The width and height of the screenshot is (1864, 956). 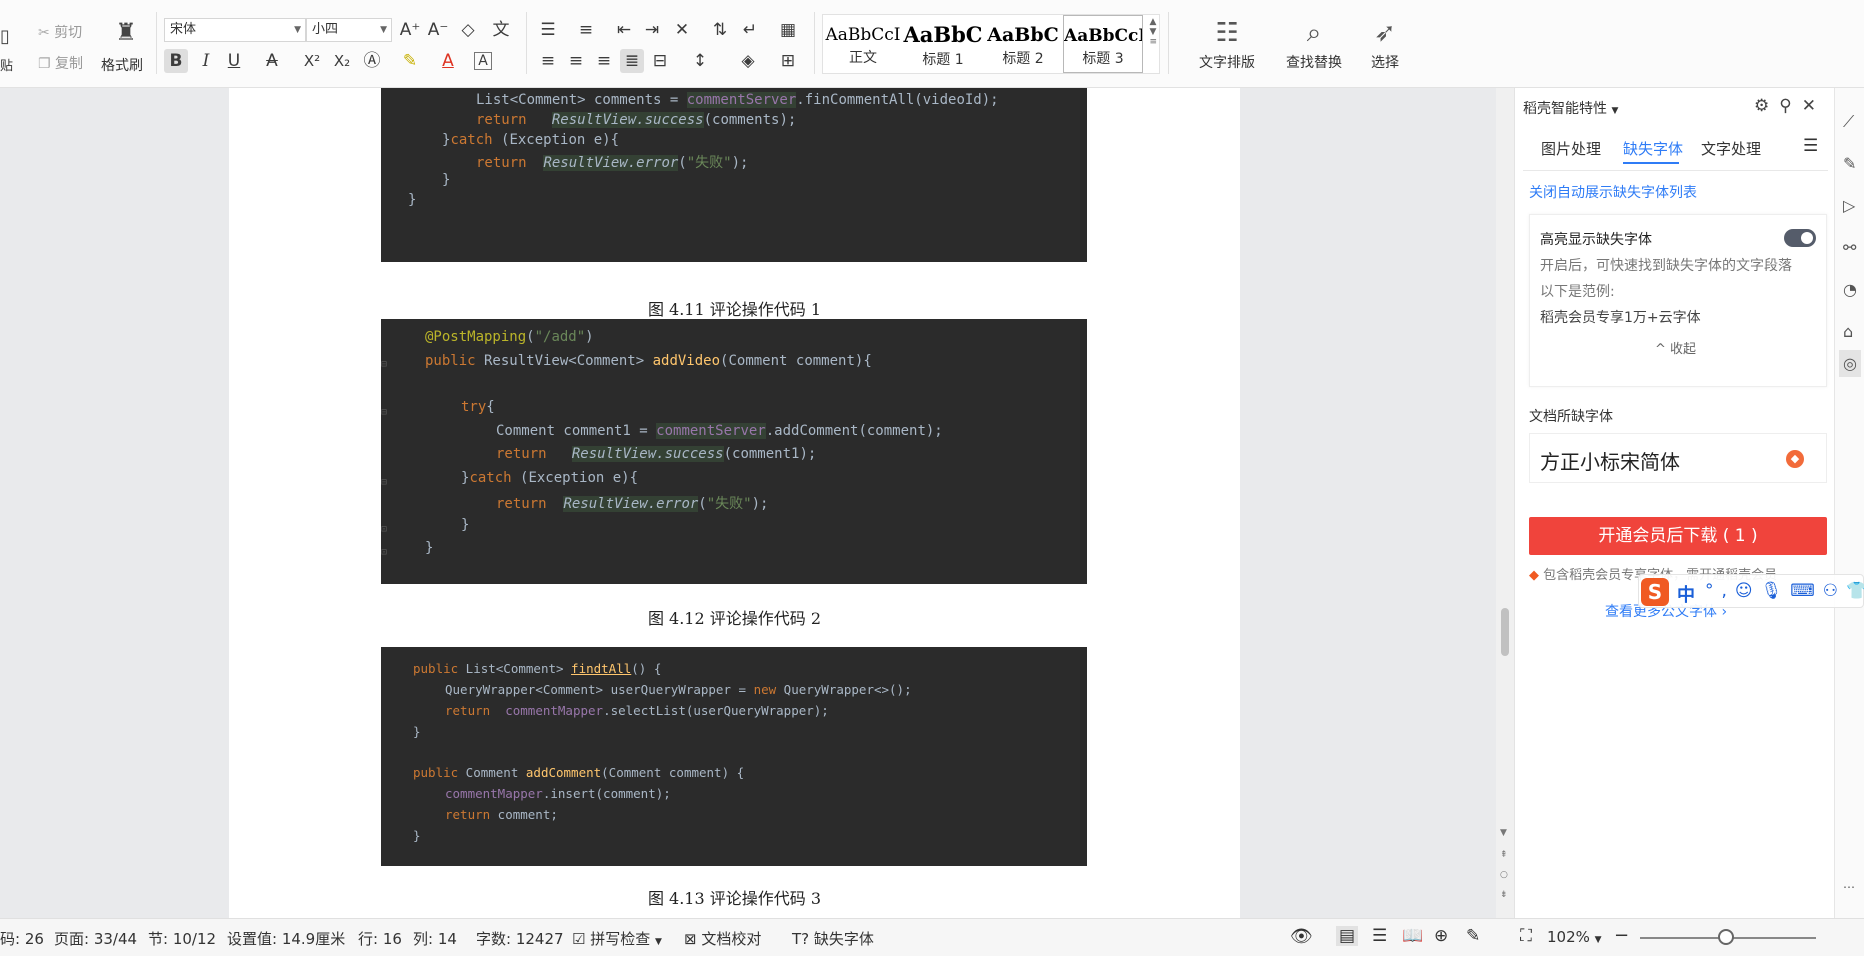 I want to click on italic-icon: I, so click(x=206, y=61).